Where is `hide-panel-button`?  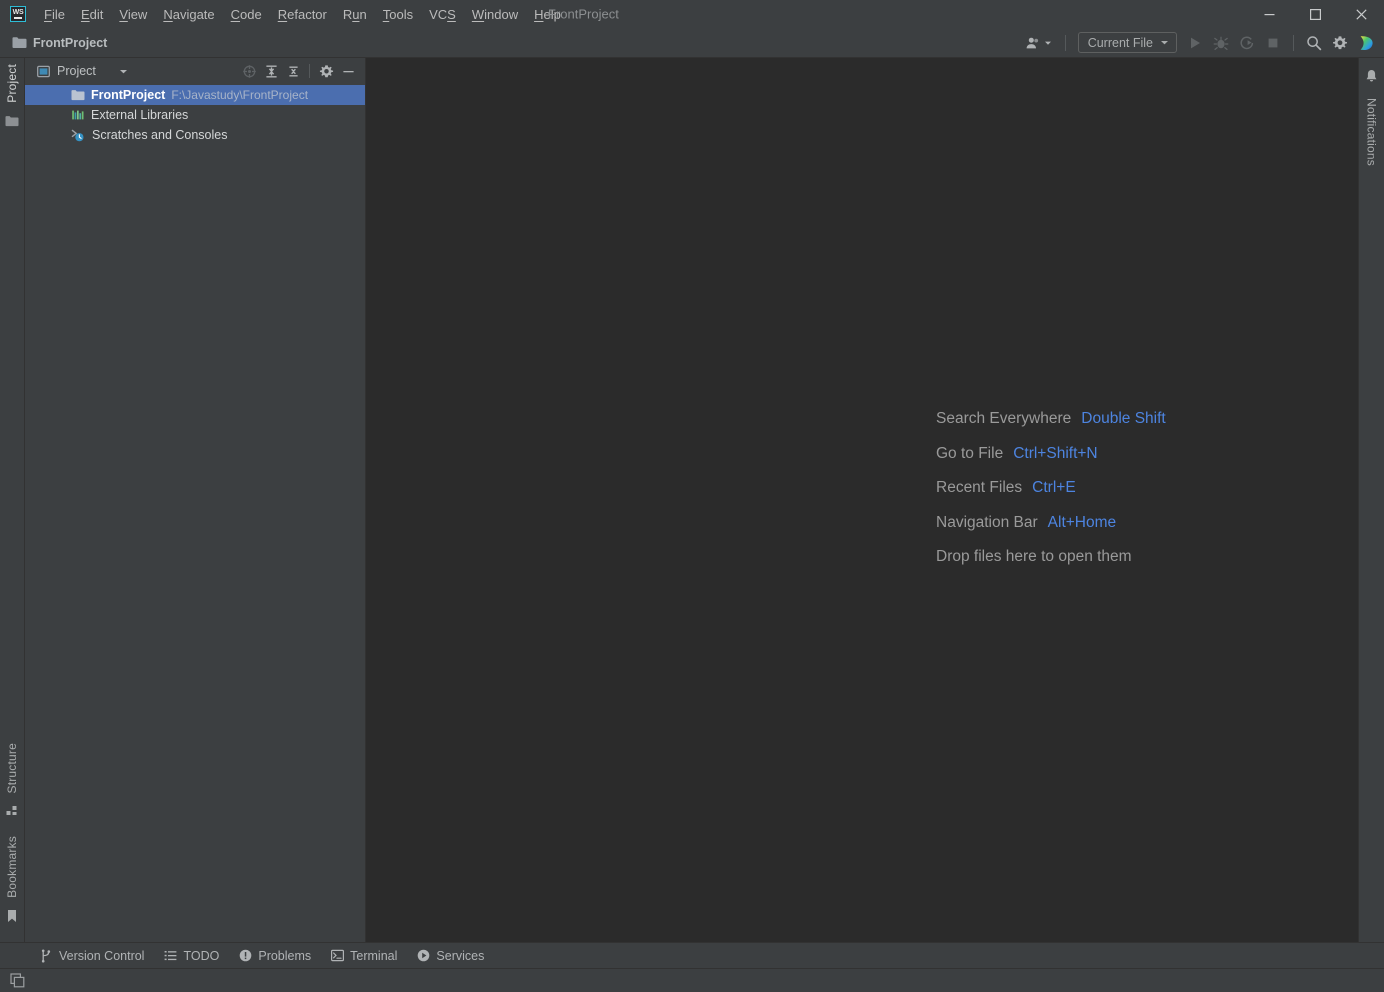
hide-panel-button is located at coordinates (348, 71).